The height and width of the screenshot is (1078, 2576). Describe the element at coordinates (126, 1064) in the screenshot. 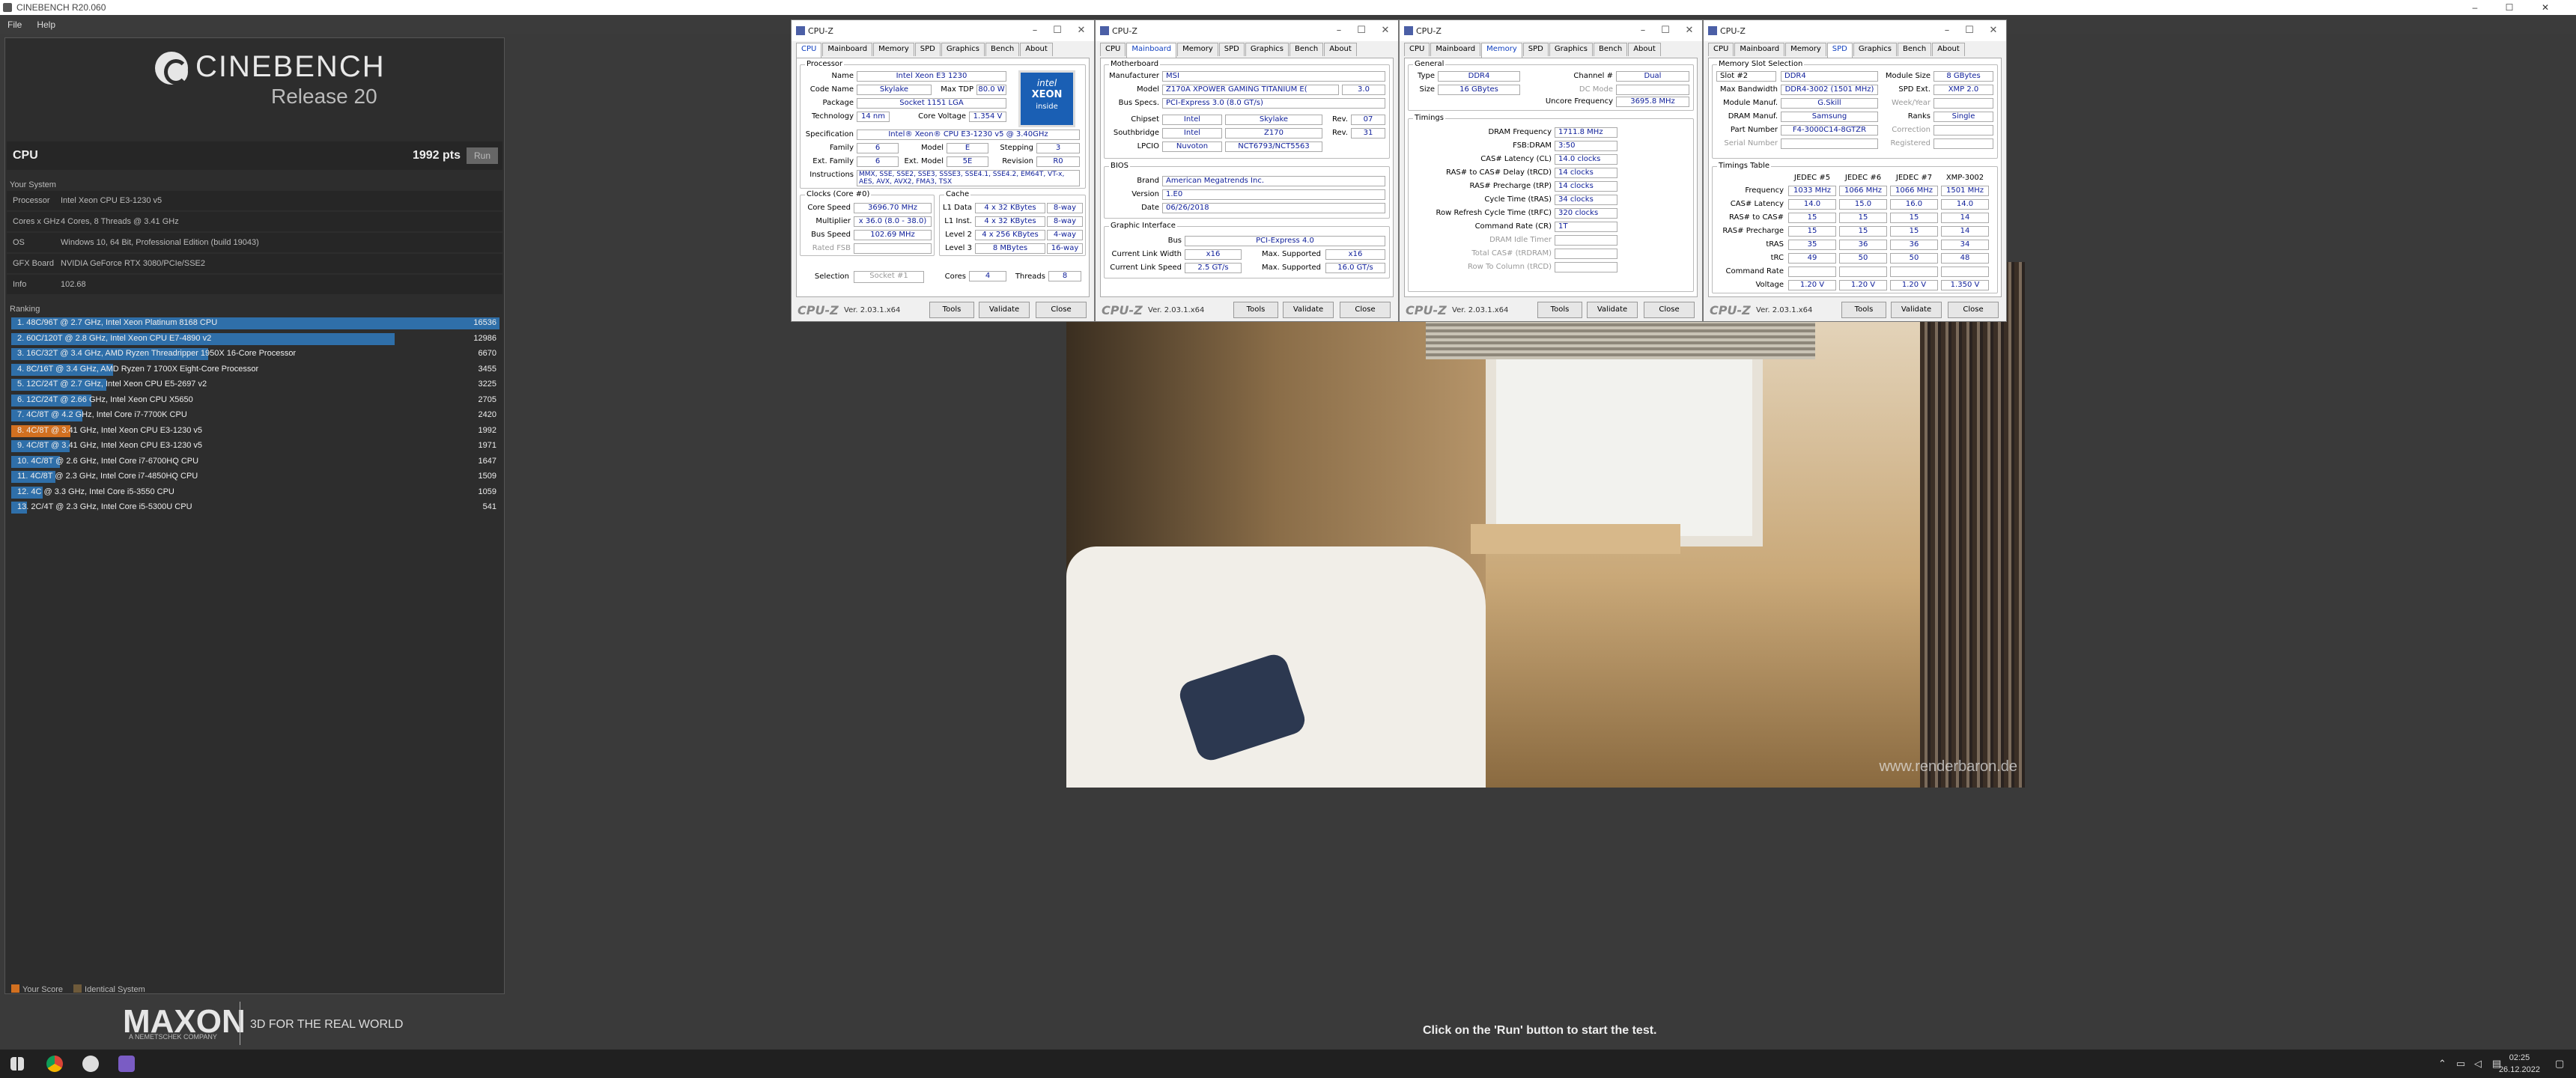

I see `cpuz-taskbar-icon` at that location.